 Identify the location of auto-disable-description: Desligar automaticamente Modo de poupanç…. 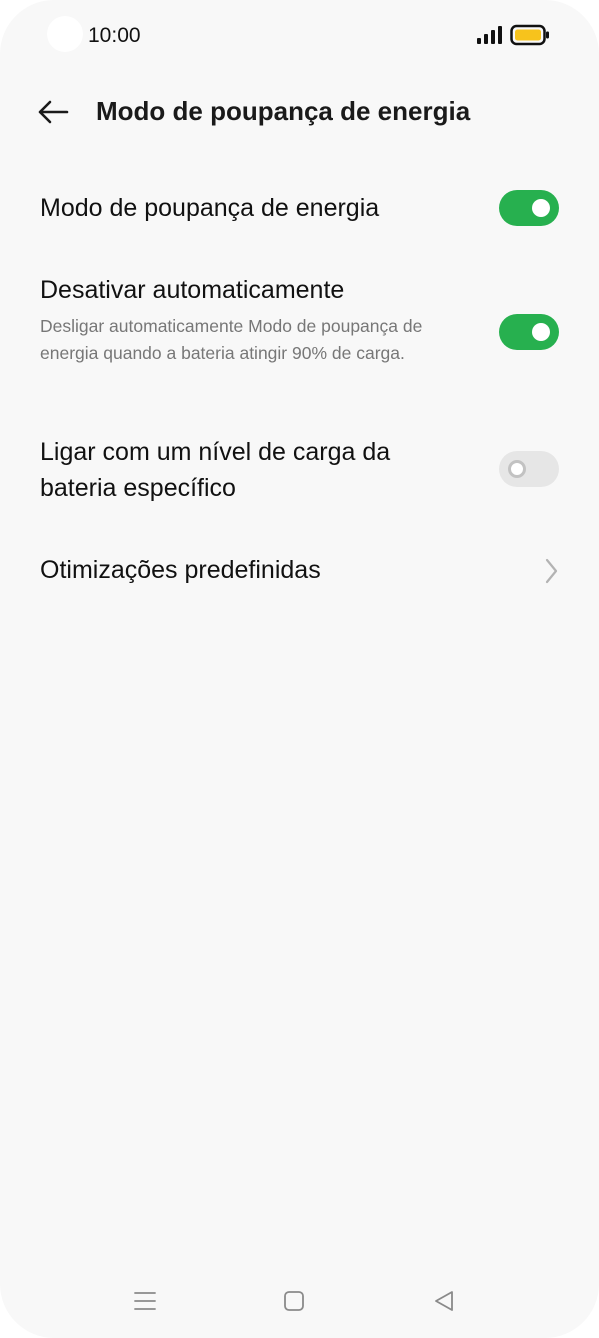
(231, 339).